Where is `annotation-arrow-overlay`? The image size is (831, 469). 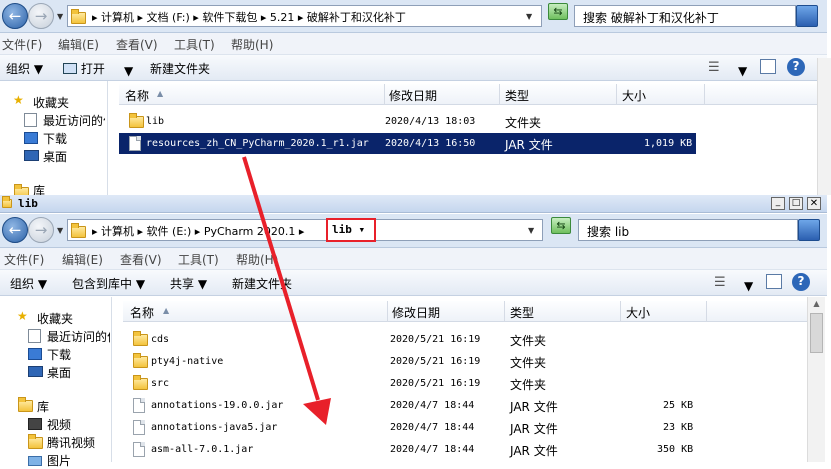
annotation-arrow-overlay is located at coordinates (286, 290).